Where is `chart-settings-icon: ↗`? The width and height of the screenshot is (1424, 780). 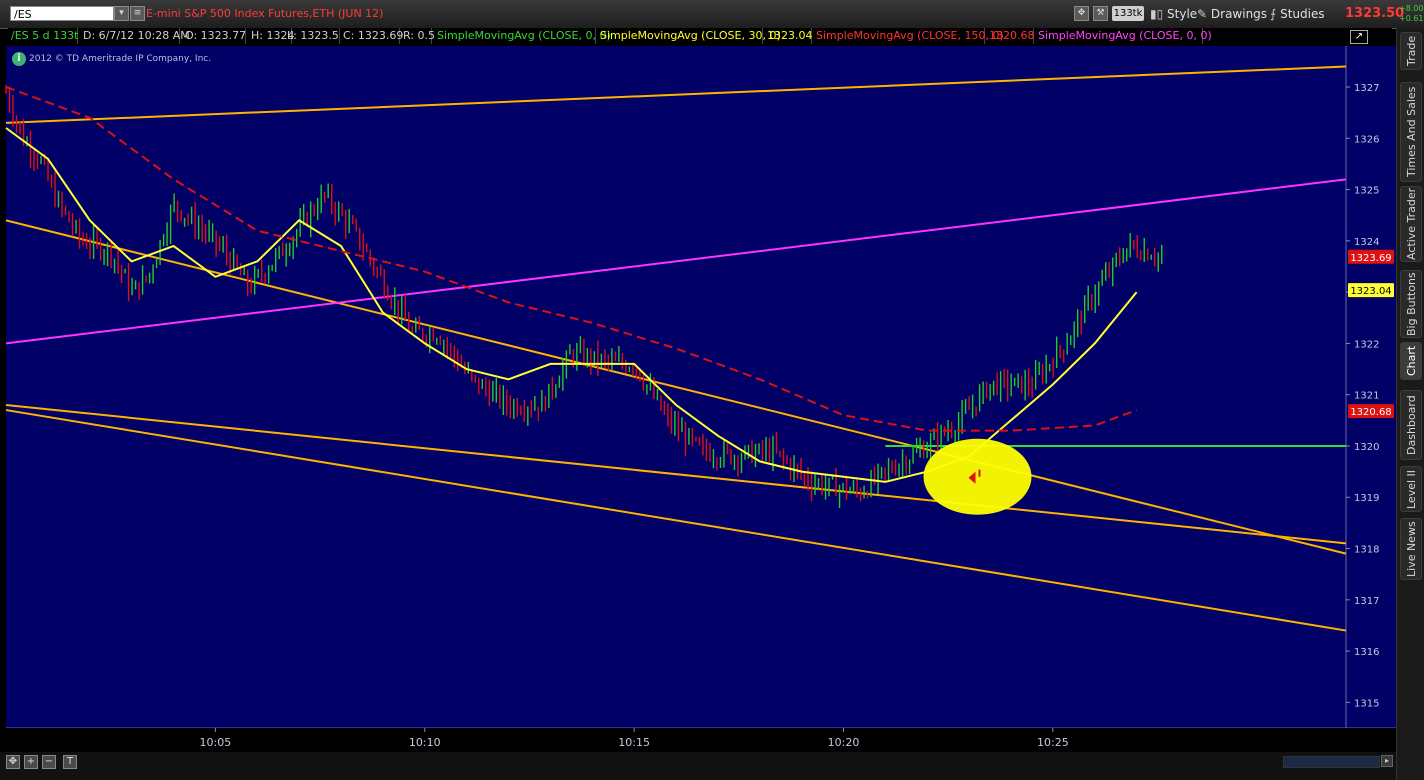
chart-settings-icon: ↗ is located at coordinates (1359, 37).